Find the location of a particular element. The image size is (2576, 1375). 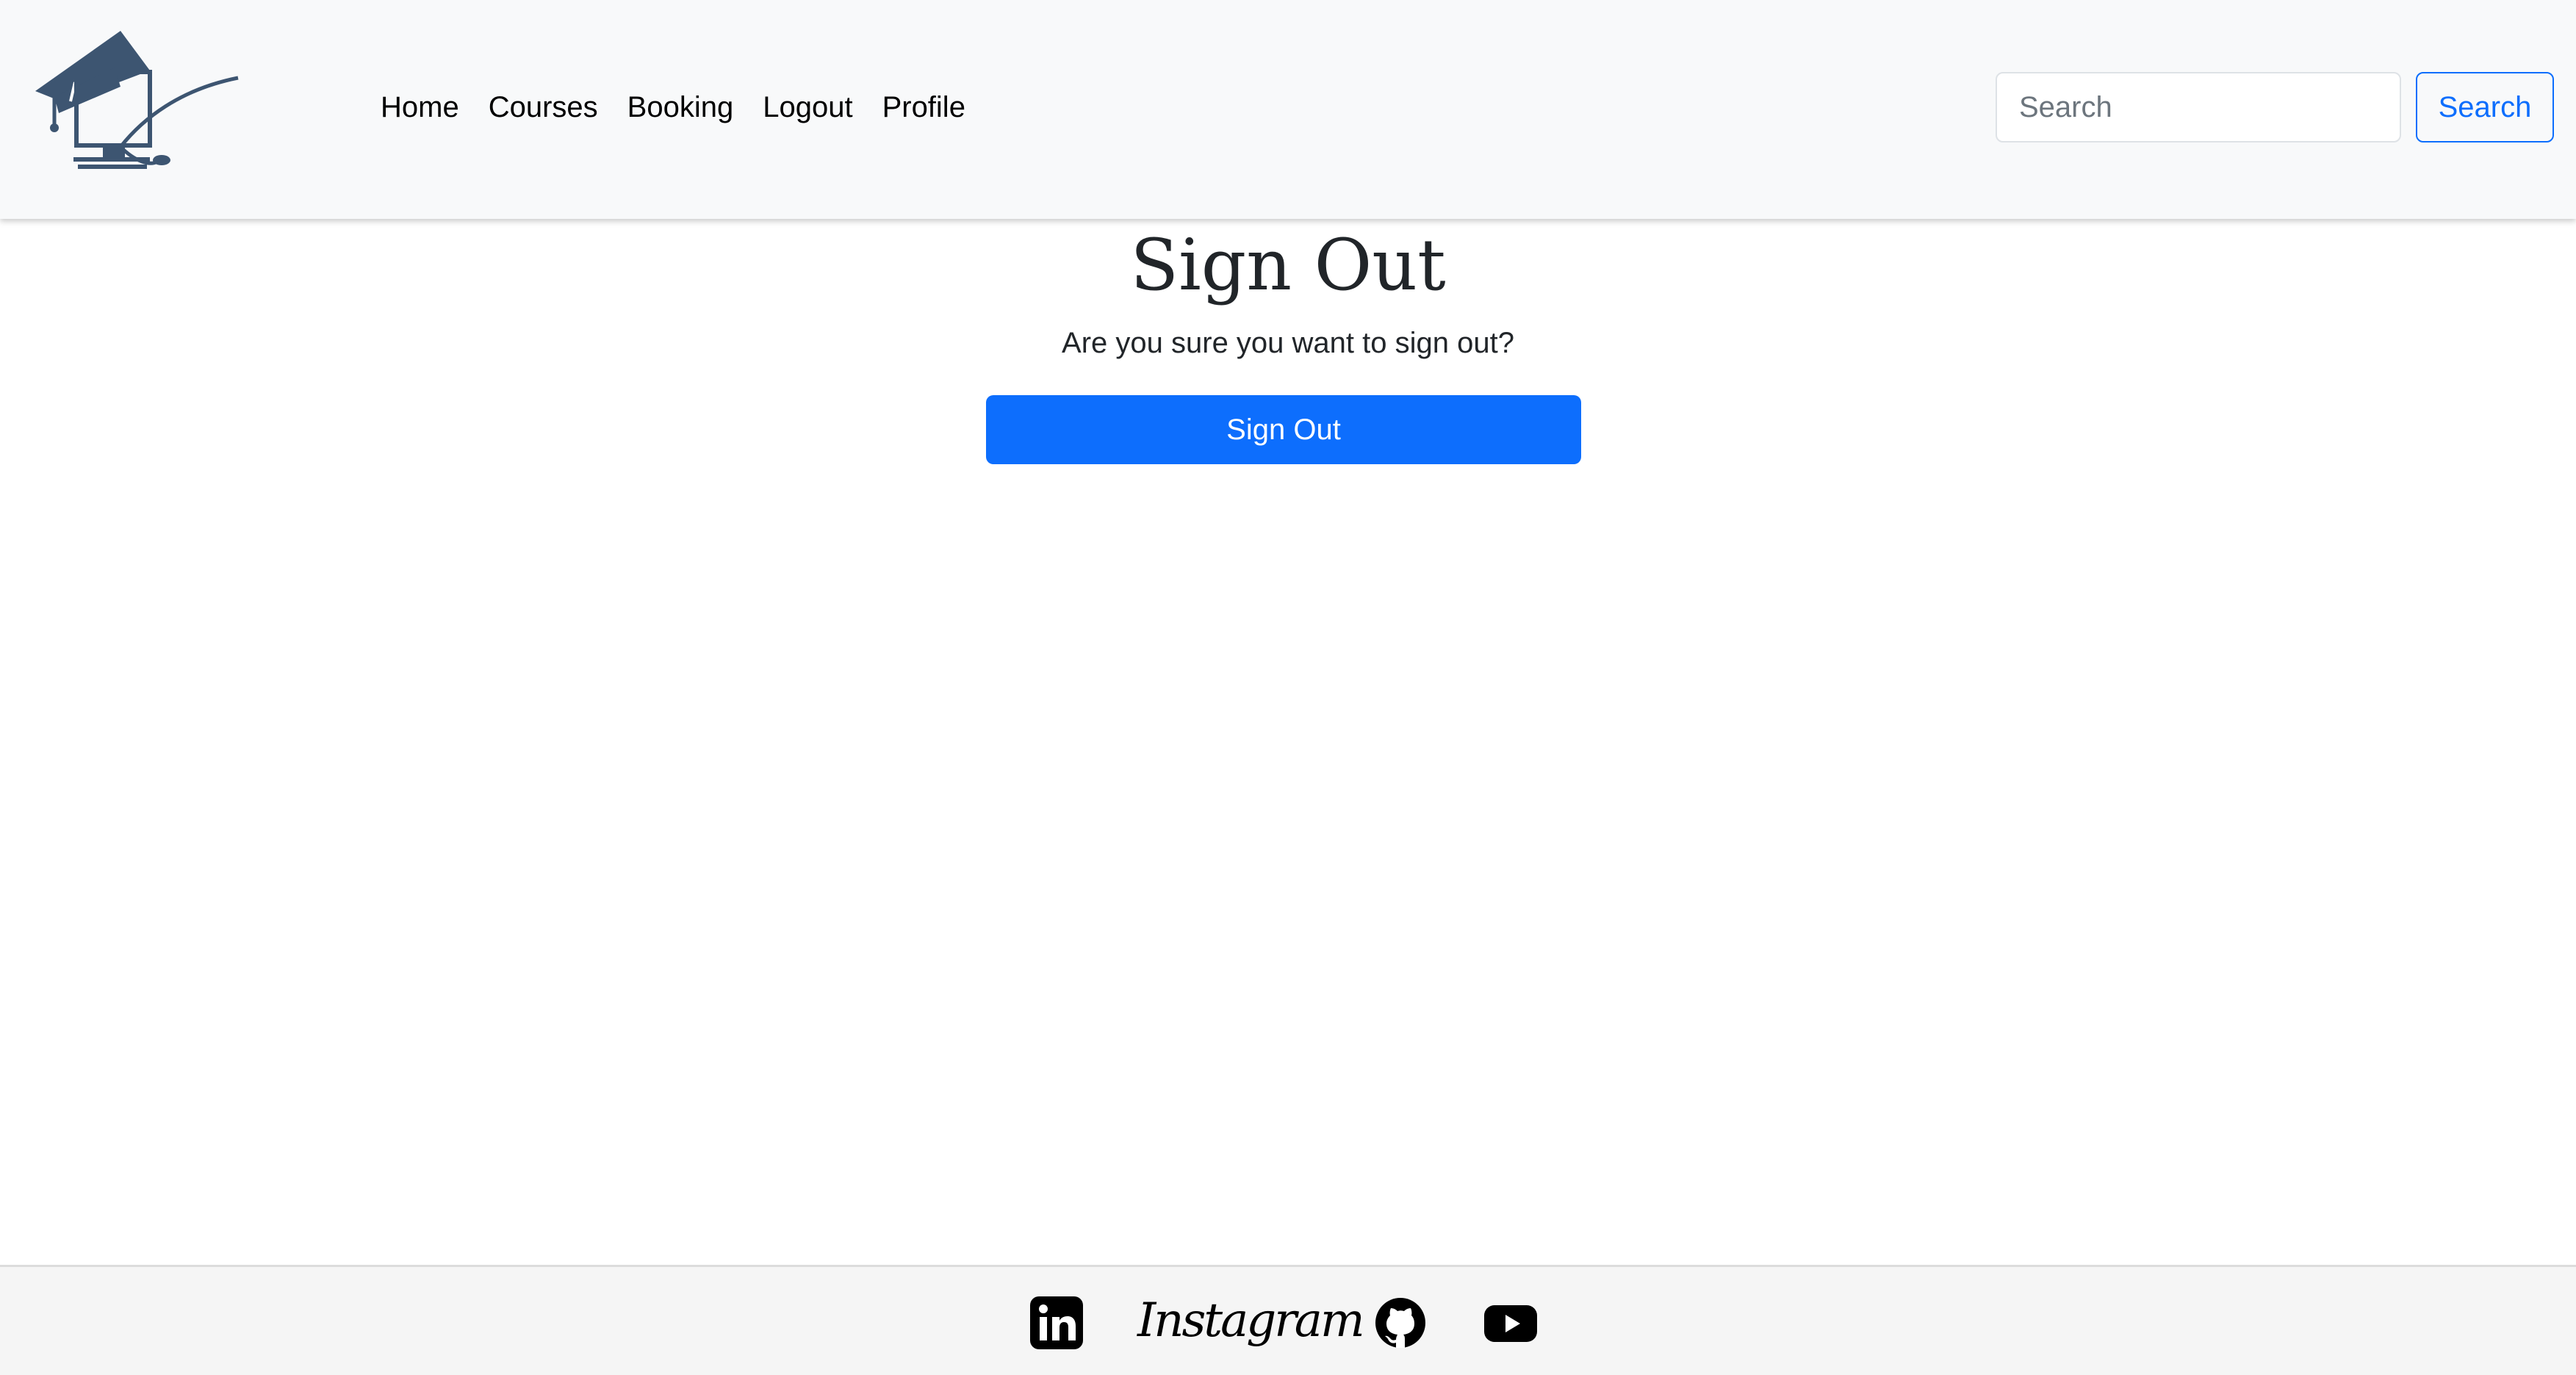

nav-link-home: Home is located at coordinates (420, 107).